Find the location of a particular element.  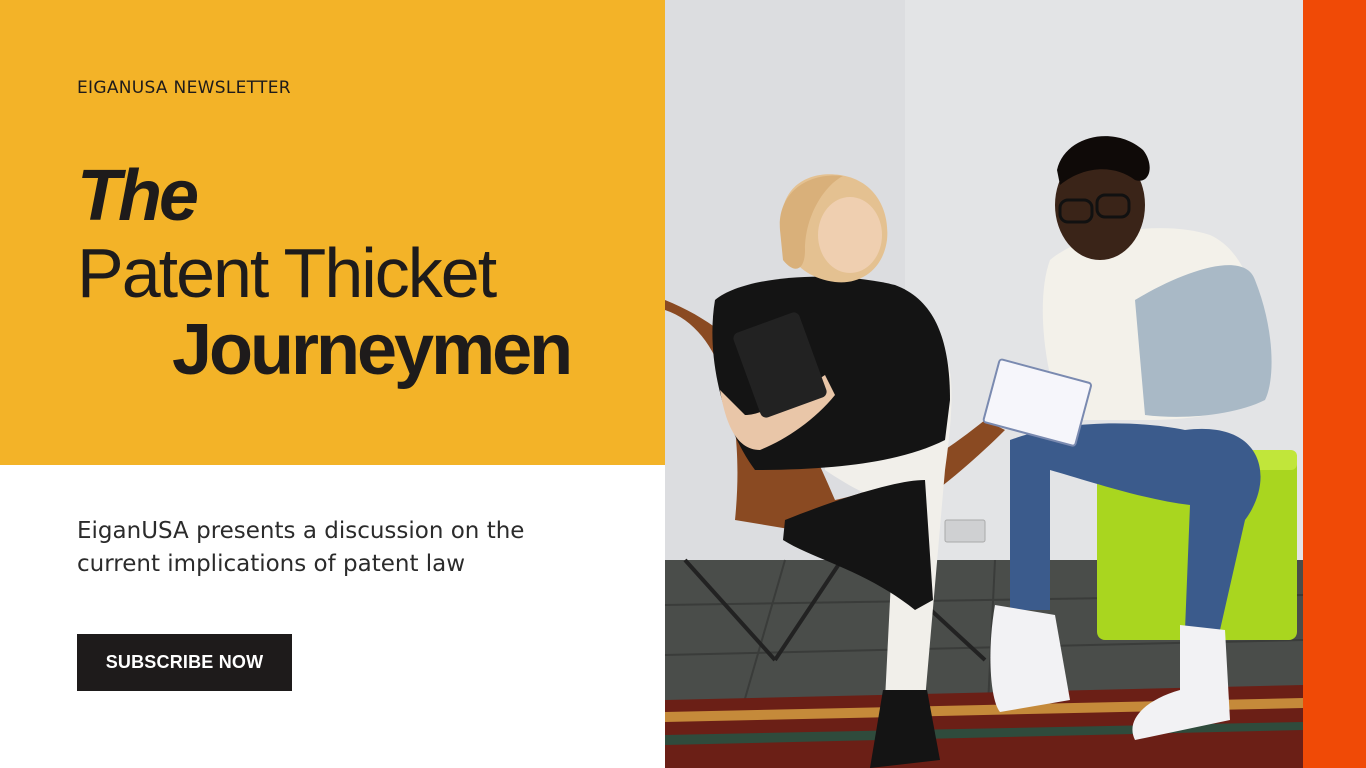

title-line-1: The is located at coordinates (138, 196).